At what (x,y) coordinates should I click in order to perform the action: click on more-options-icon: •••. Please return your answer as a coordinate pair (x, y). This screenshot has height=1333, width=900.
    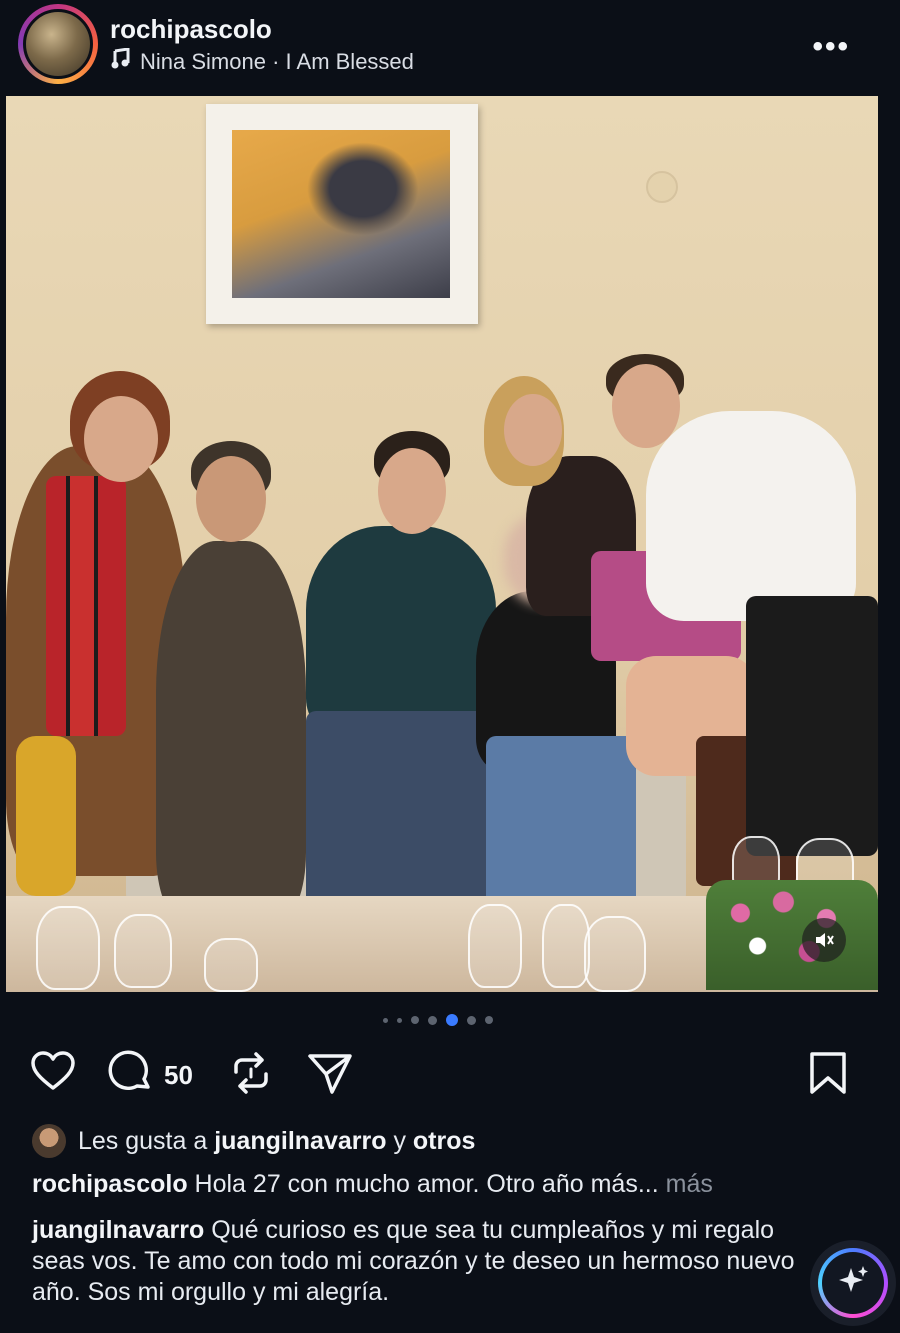
    Looking at the image, I should click on (831, 47).